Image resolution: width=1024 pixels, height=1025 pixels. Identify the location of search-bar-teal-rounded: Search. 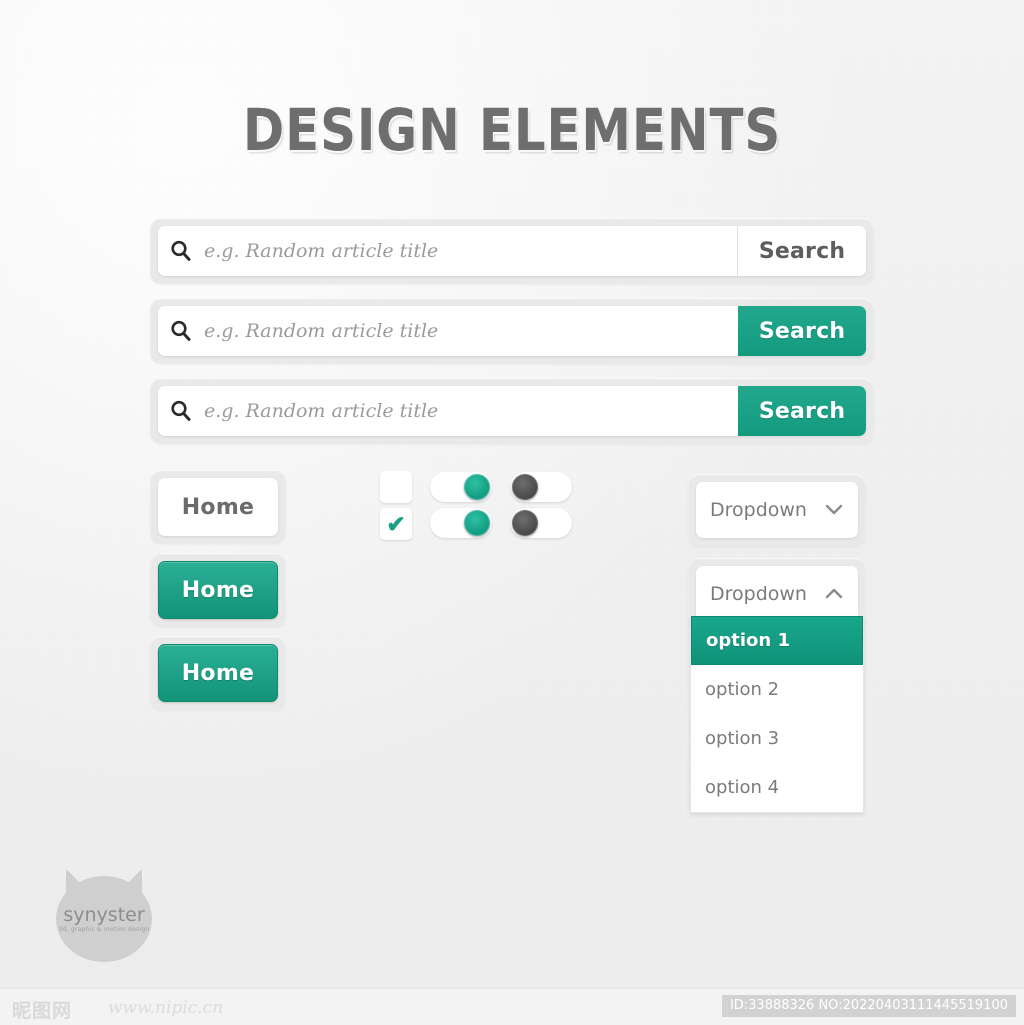
(512, 411).